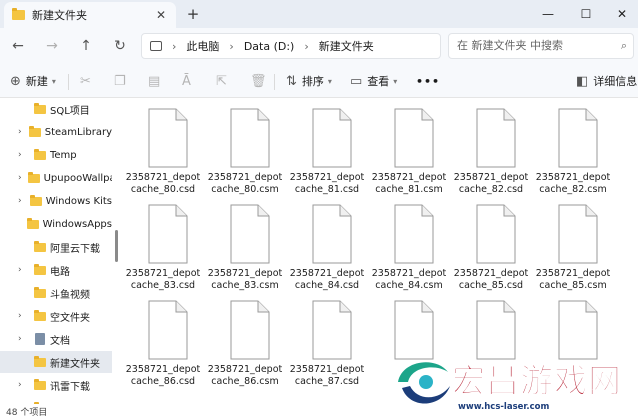  Describe the element at coordinates (163, 242) in the screenshot. I see `file-item: 2358721_depot cache_83.csd` at that location.